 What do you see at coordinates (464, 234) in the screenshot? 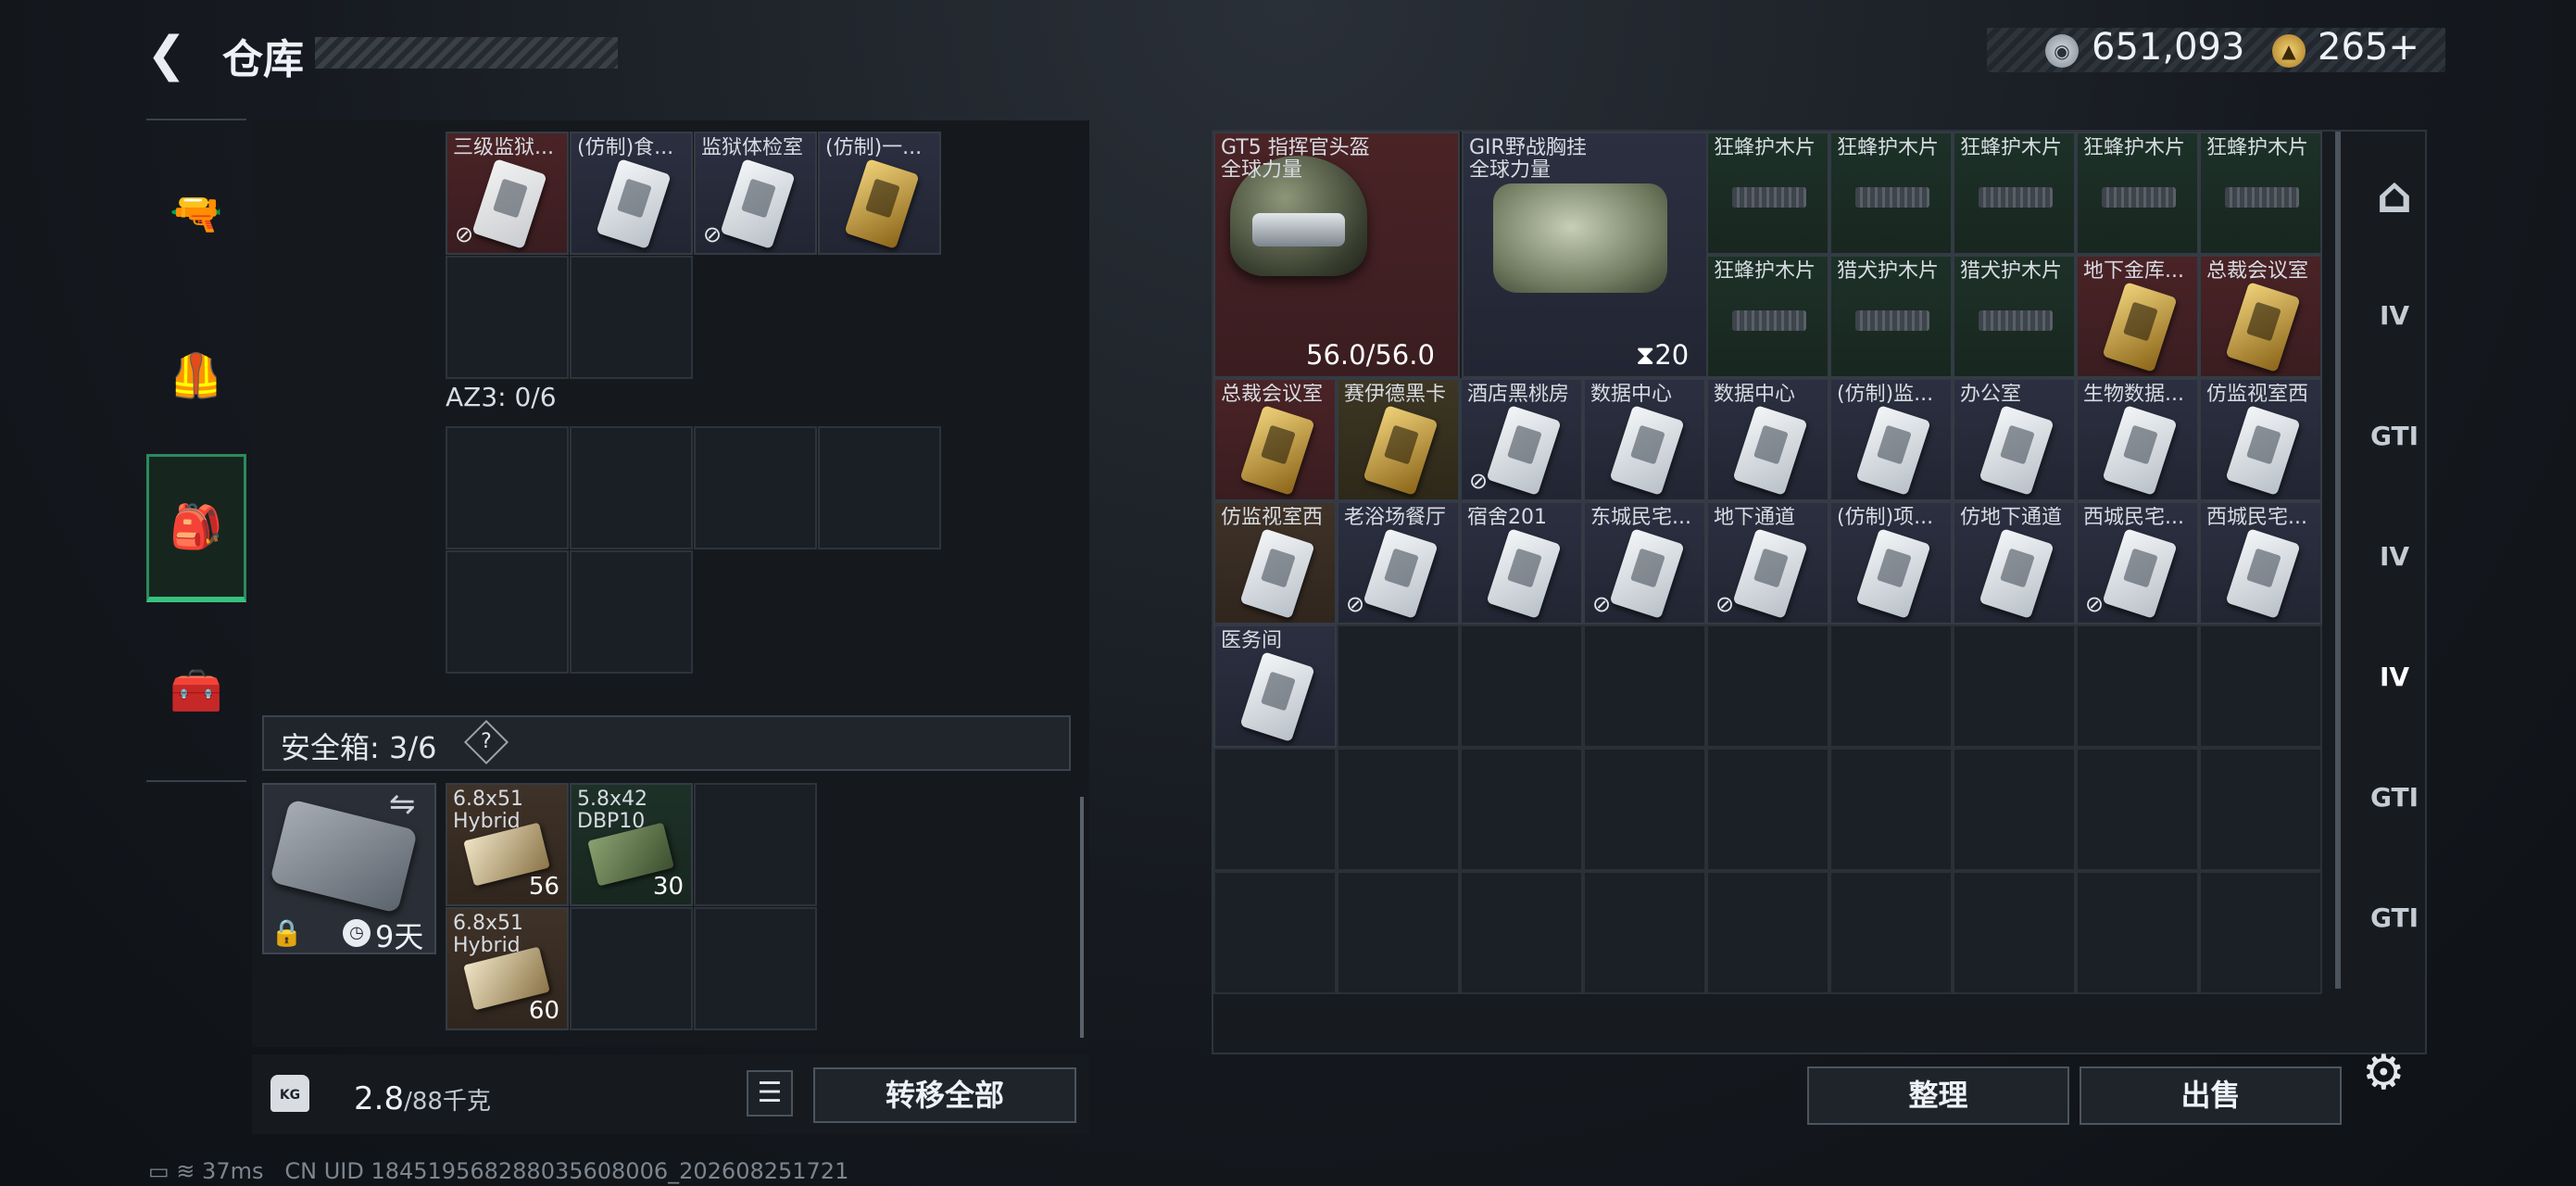
I see `no-trade-icon: ⊘` at bounding box center [464, 234].